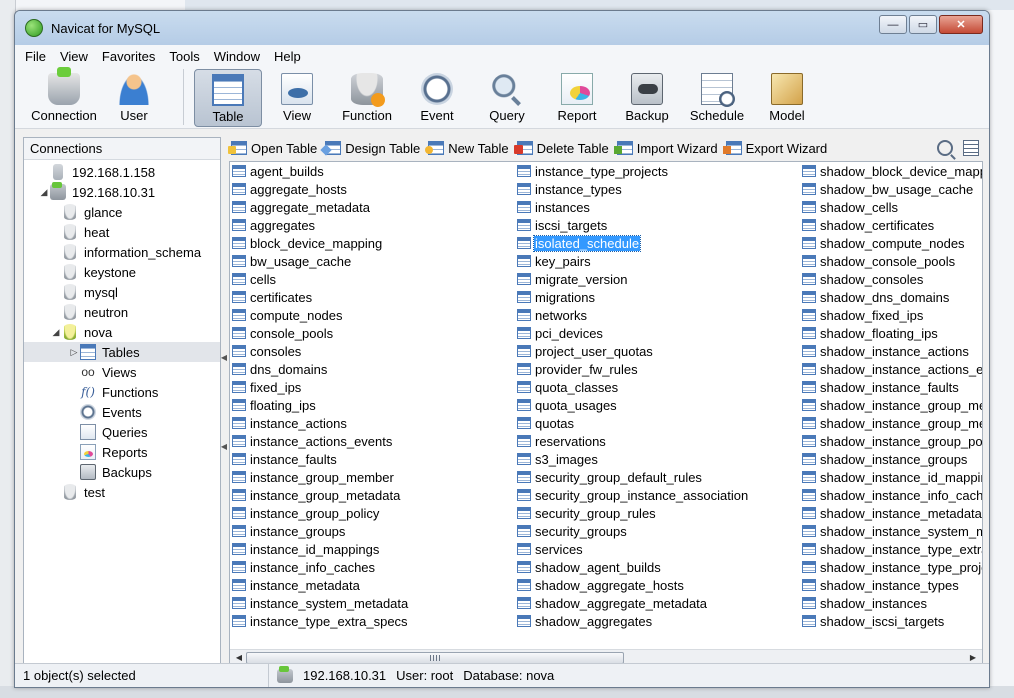 Image resolution: width=1014 pixels, height=698 pixels. I want to click on table-item: iscsi_targets, so click(658, 225).